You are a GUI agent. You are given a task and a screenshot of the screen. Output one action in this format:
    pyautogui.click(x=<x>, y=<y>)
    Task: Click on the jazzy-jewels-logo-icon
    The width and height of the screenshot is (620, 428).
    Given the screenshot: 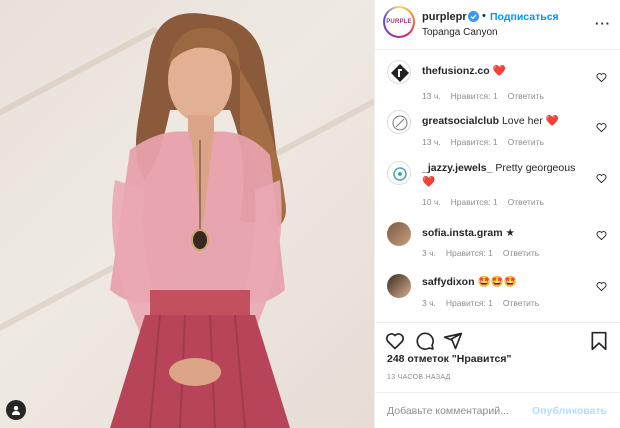 What is the action you would take?
    pyautogui.click(x=400, y=174)
    